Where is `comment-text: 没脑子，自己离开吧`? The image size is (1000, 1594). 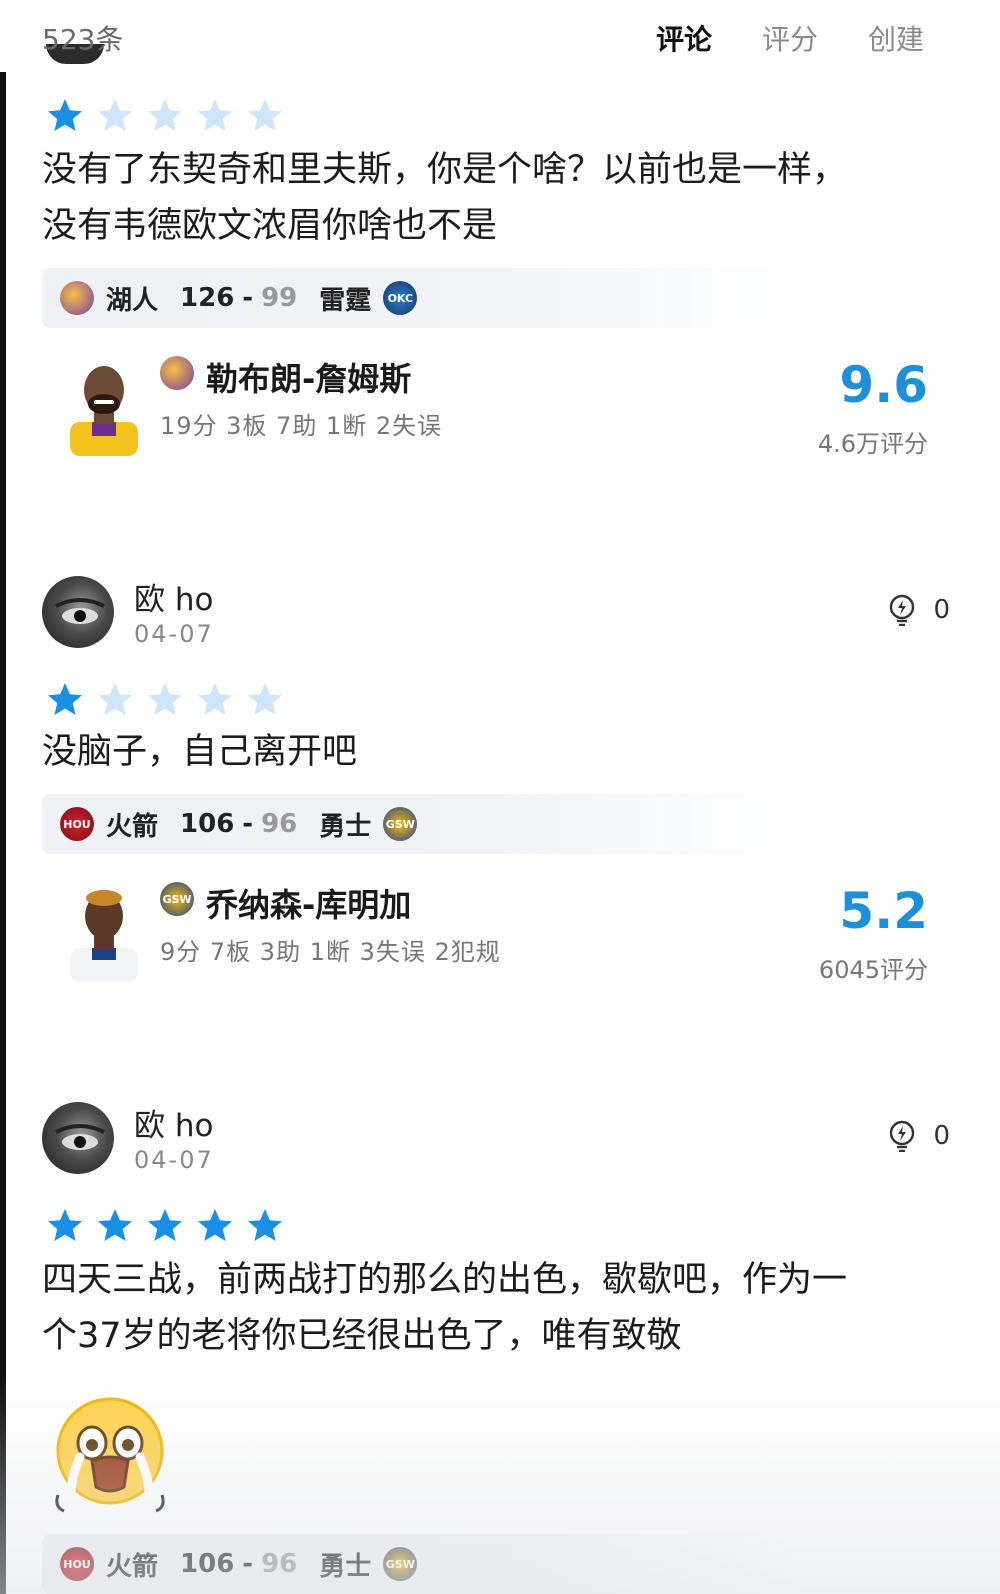
comment-text: 没脑子，自己离开吧 is located at coordinates (492, 752).